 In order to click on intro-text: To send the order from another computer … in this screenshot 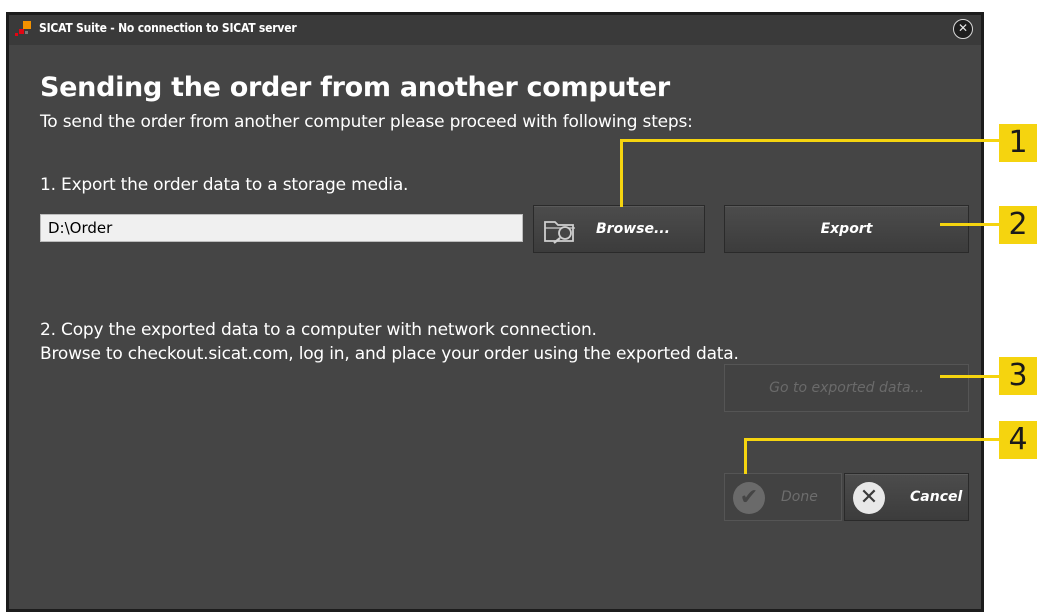, I will do `click(366, 122)`.